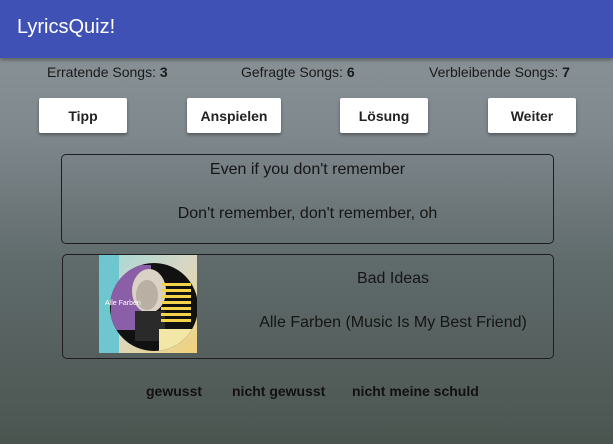  What do you see at coordinates (174, 391) in the screenshot?
I see `rate-known-button: gewusst` at bounding box center [174, 391].